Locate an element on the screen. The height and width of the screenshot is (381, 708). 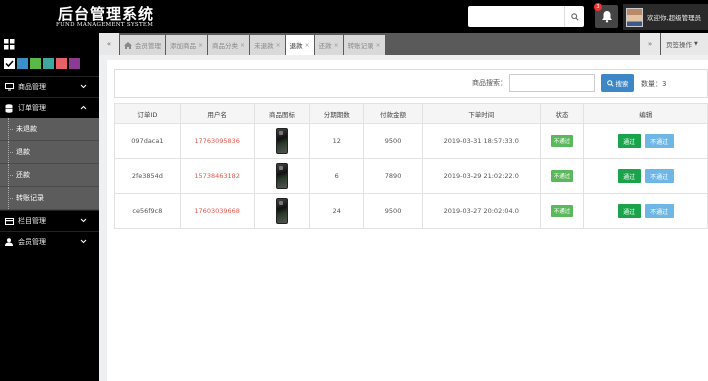
tab-transfers: 转账记录 × is located at coordinates (364, 45).